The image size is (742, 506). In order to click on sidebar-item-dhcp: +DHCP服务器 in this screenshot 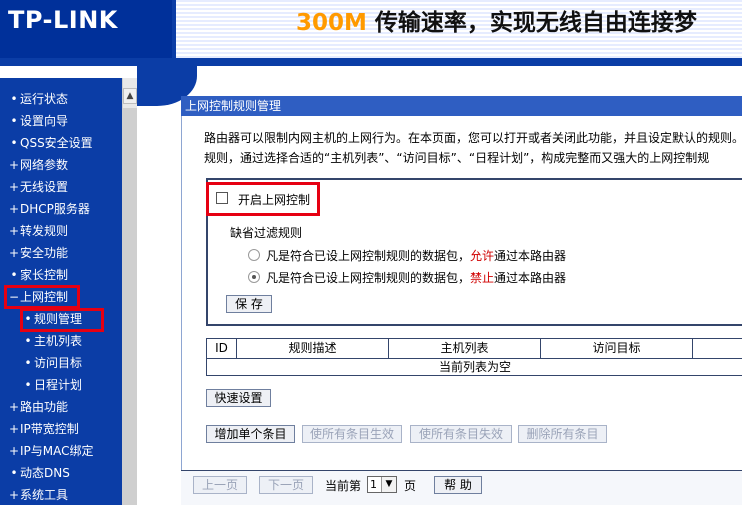, I will do `click(61, 209)`.